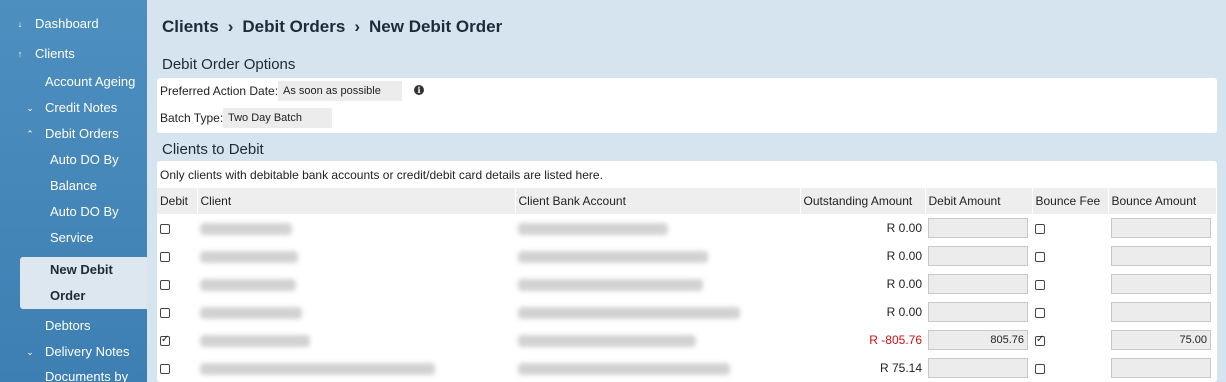 The width and height of the screenshot is (1226, 382). Describe the element at coordinates (436, 26) in the screenshot. I see `breadcrumb-current: New Debit Order` at that location.